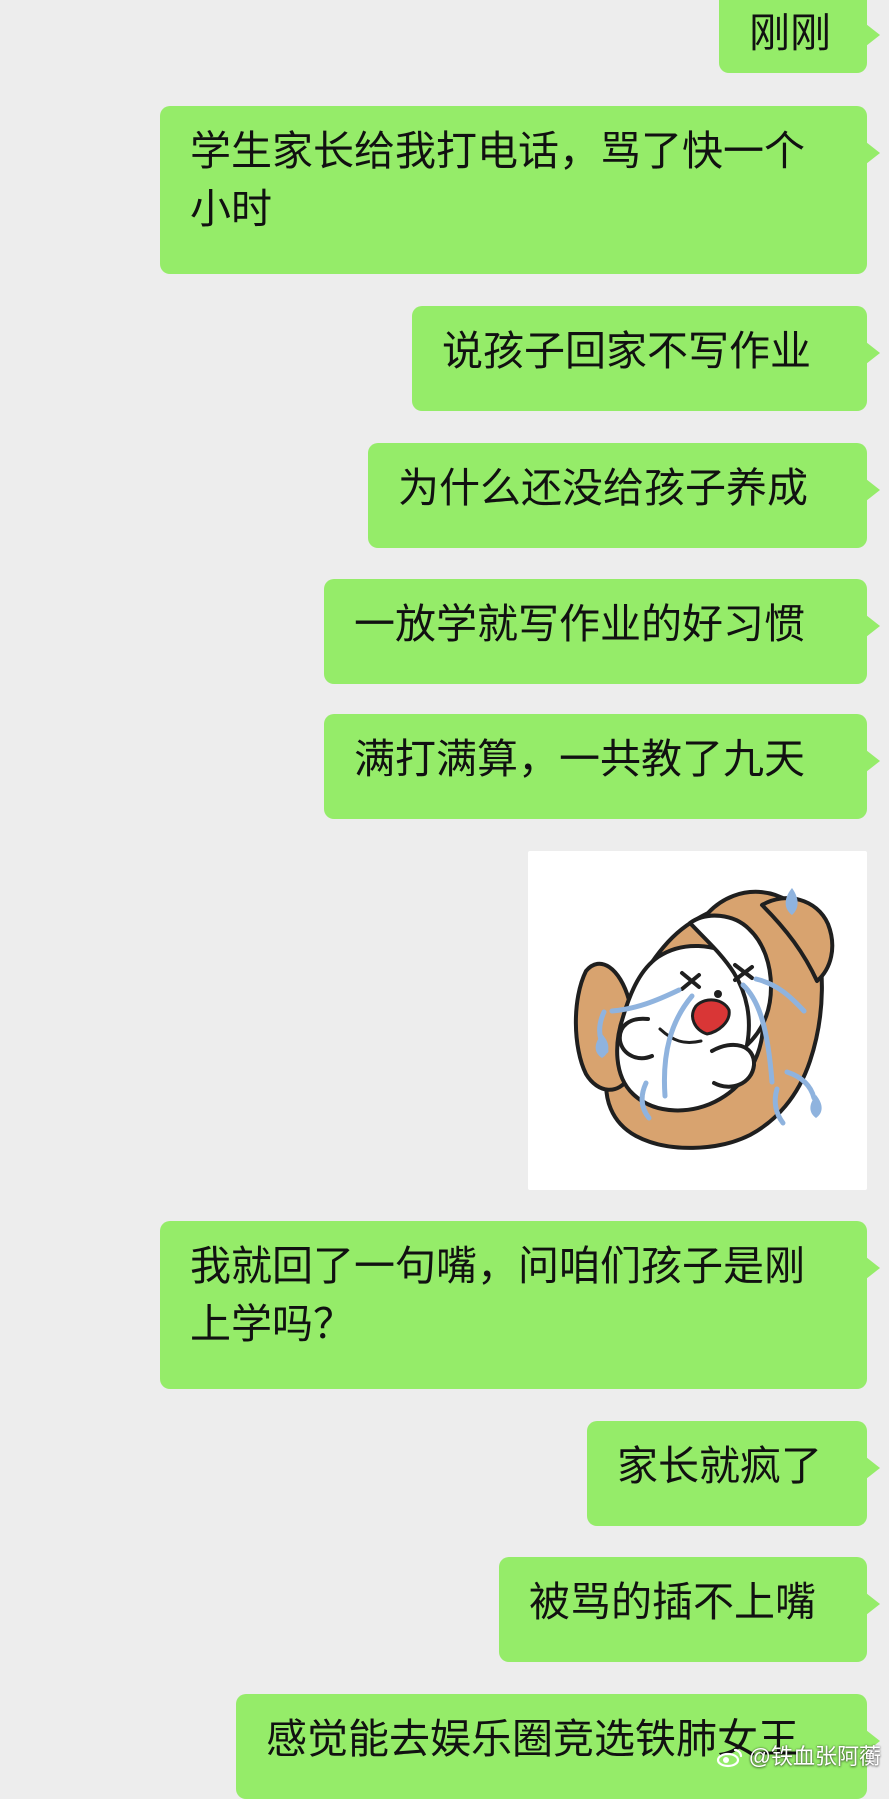 The width and height of the screenshot is (889, 1799). I want to click on message-text: 被骂的插不上嘴, so click(672, 1602).